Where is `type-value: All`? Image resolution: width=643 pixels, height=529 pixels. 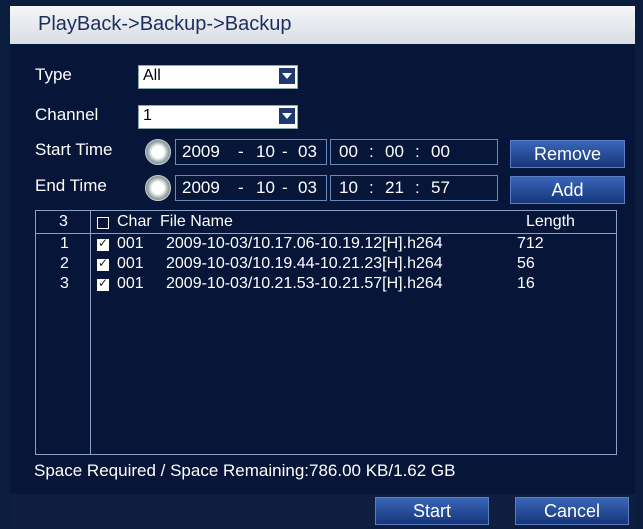 type-value: All is located at coordinates (152, 75).